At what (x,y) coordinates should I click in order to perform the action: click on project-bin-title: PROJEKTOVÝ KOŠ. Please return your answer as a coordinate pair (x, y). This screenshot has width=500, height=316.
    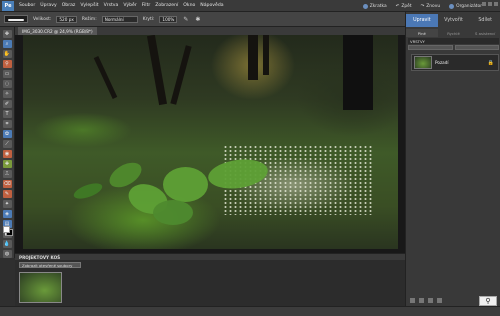
    Looking at the image, I should click on (40, 257).